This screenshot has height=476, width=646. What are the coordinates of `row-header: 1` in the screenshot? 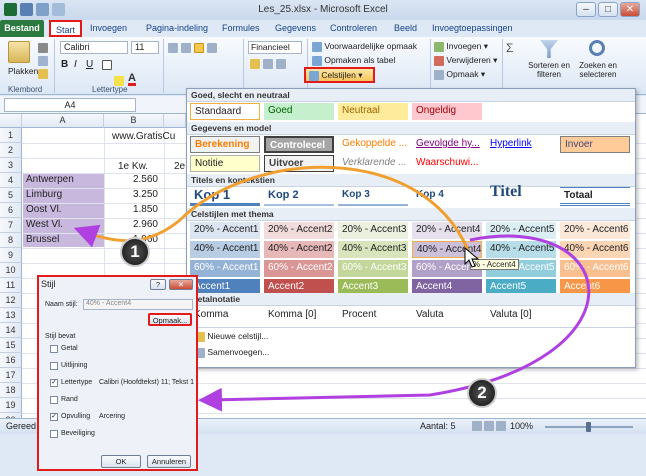 It's located at (11, 135).